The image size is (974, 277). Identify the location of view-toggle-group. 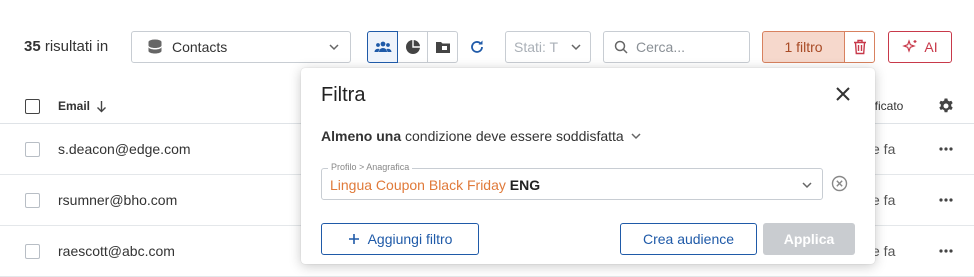
(412, 47).